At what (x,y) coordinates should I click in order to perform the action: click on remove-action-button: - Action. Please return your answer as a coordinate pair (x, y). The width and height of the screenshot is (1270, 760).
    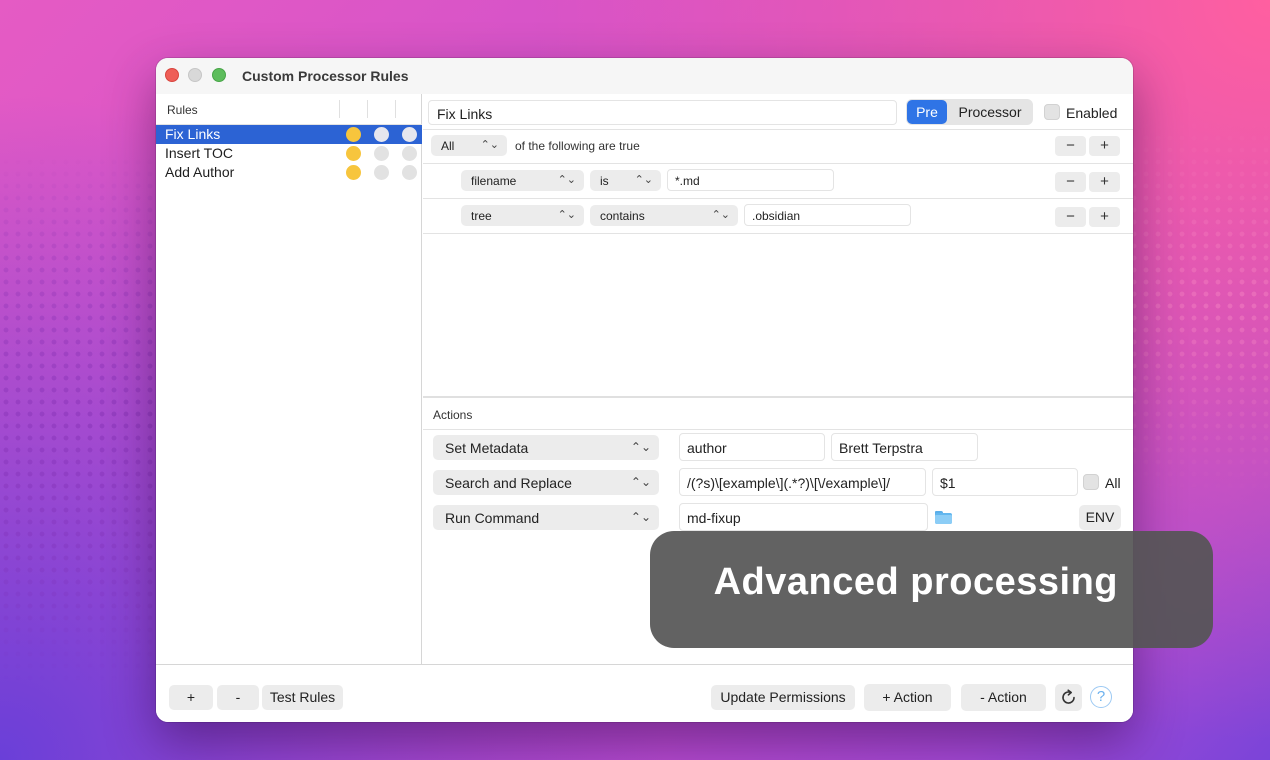
    Looking at the image, I should click on (1003, 697).